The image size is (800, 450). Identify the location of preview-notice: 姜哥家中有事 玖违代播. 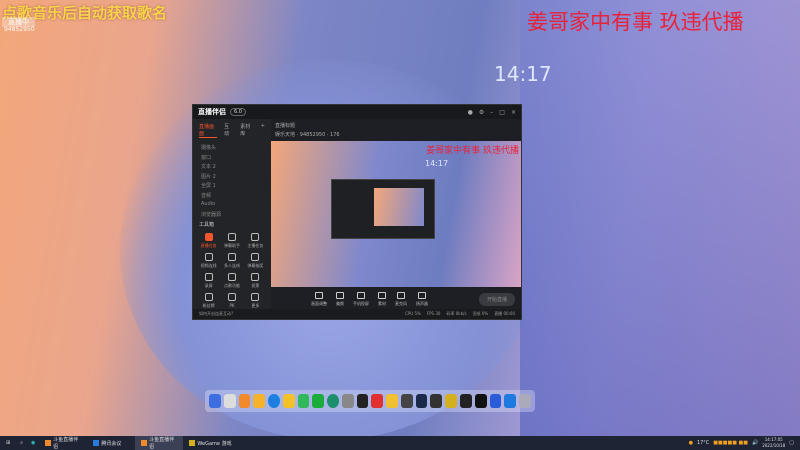
(472, 151).